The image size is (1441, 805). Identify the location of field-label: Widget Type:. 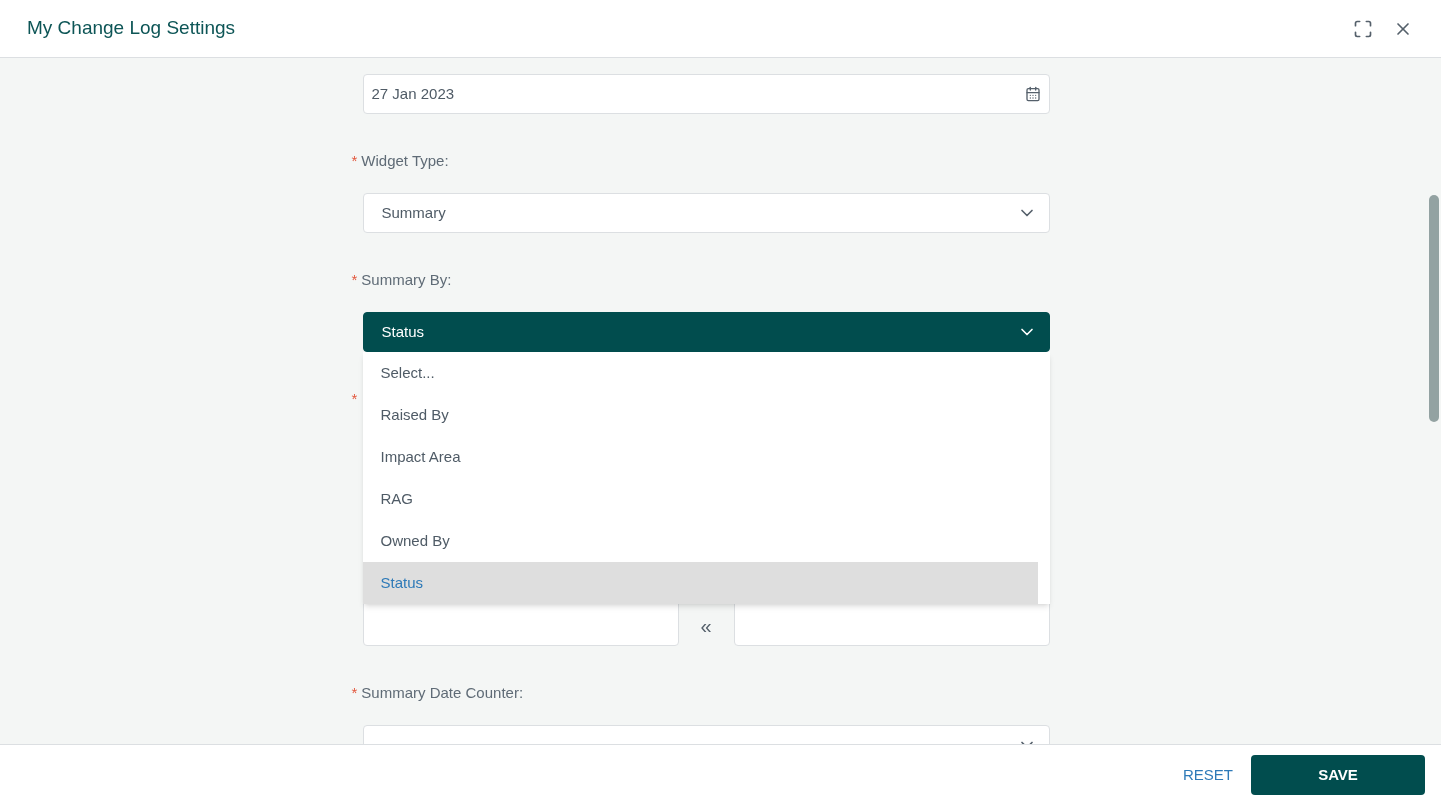
(405, 160).